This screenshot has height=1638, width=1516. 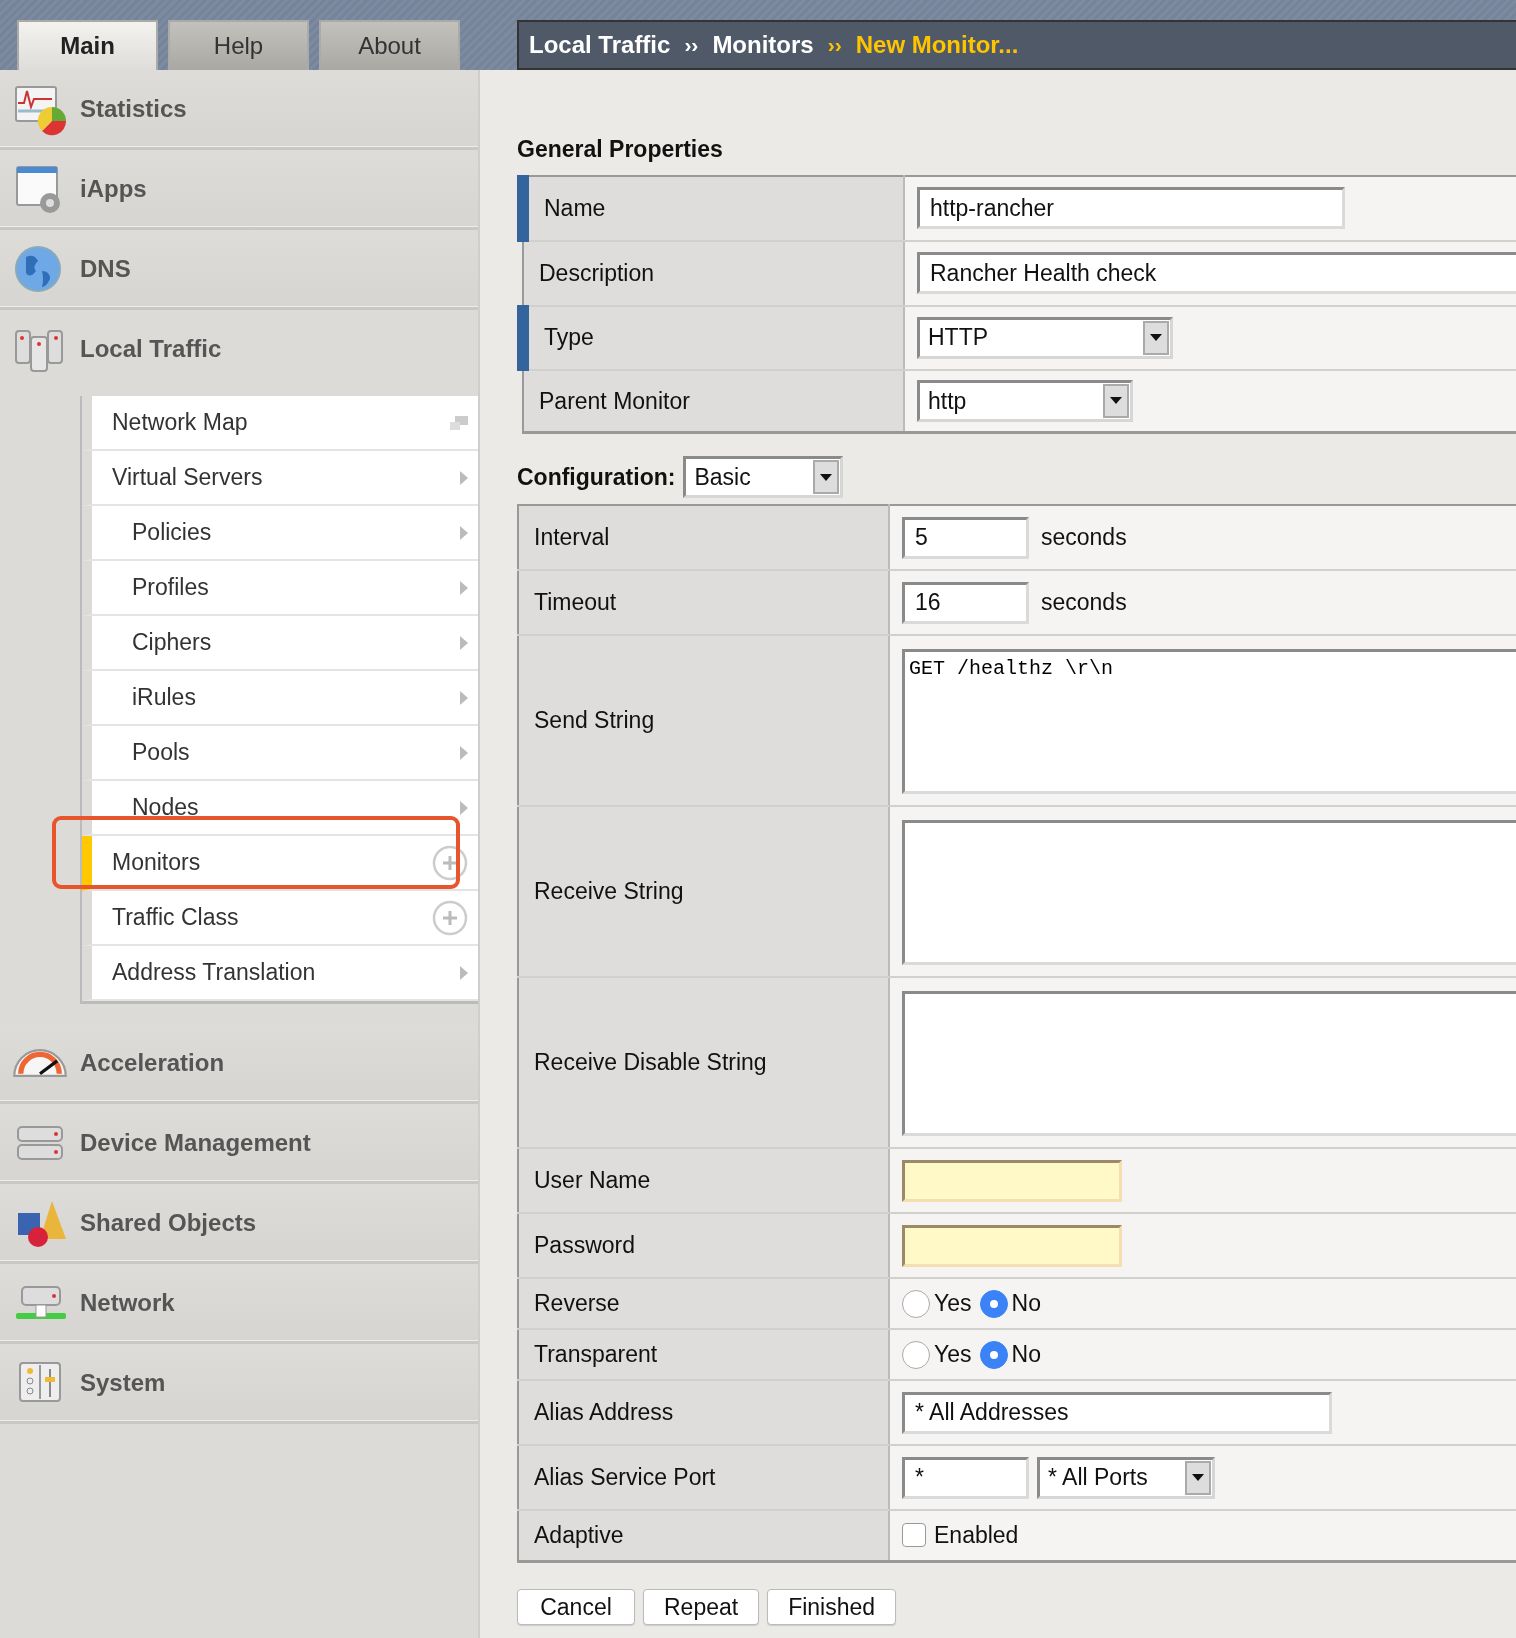 What do you see at coordinates (965, 537) in the screenshot?
I see `text-field: 5` at bounding box center [965, 537].